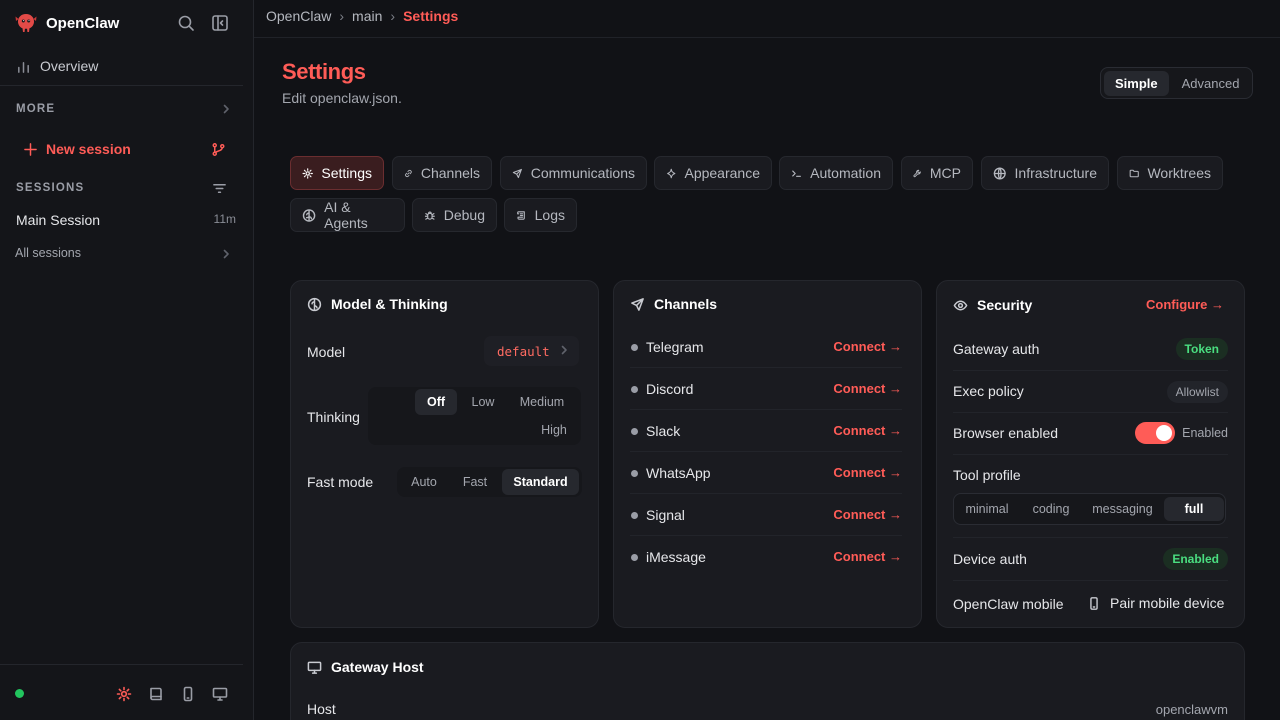  I want to click on top-bar: OpenClaw › main › Settings, so click(767, 19).